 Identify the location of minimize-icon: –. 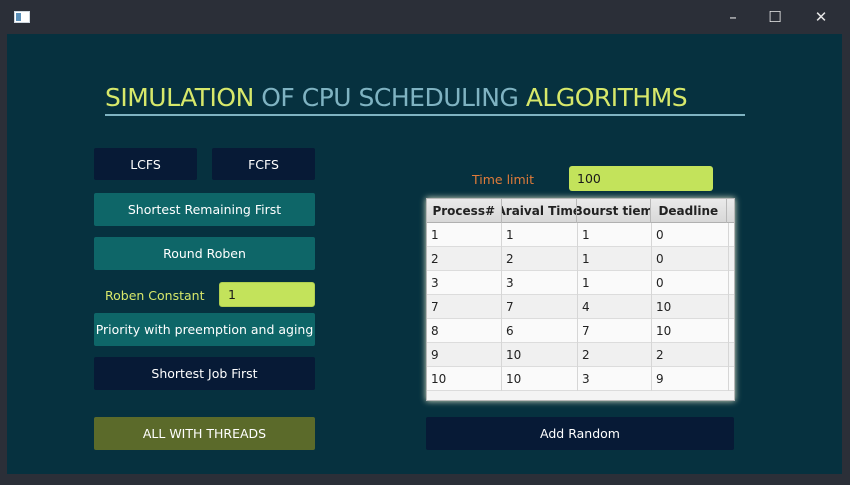
(733, 17).